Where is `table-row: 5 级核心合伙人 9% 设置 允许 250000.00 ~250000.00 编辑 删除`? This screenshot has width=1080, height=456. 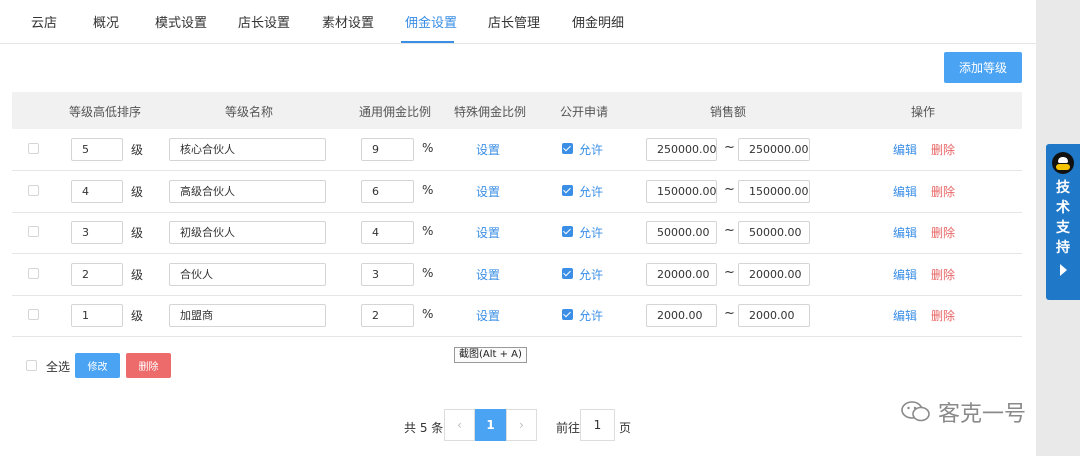
table-row: 5 级核心合伙人 9% 设置 允许 250000.00 ~250000.00 编辑 删除 is located at coordinates (517, 150).